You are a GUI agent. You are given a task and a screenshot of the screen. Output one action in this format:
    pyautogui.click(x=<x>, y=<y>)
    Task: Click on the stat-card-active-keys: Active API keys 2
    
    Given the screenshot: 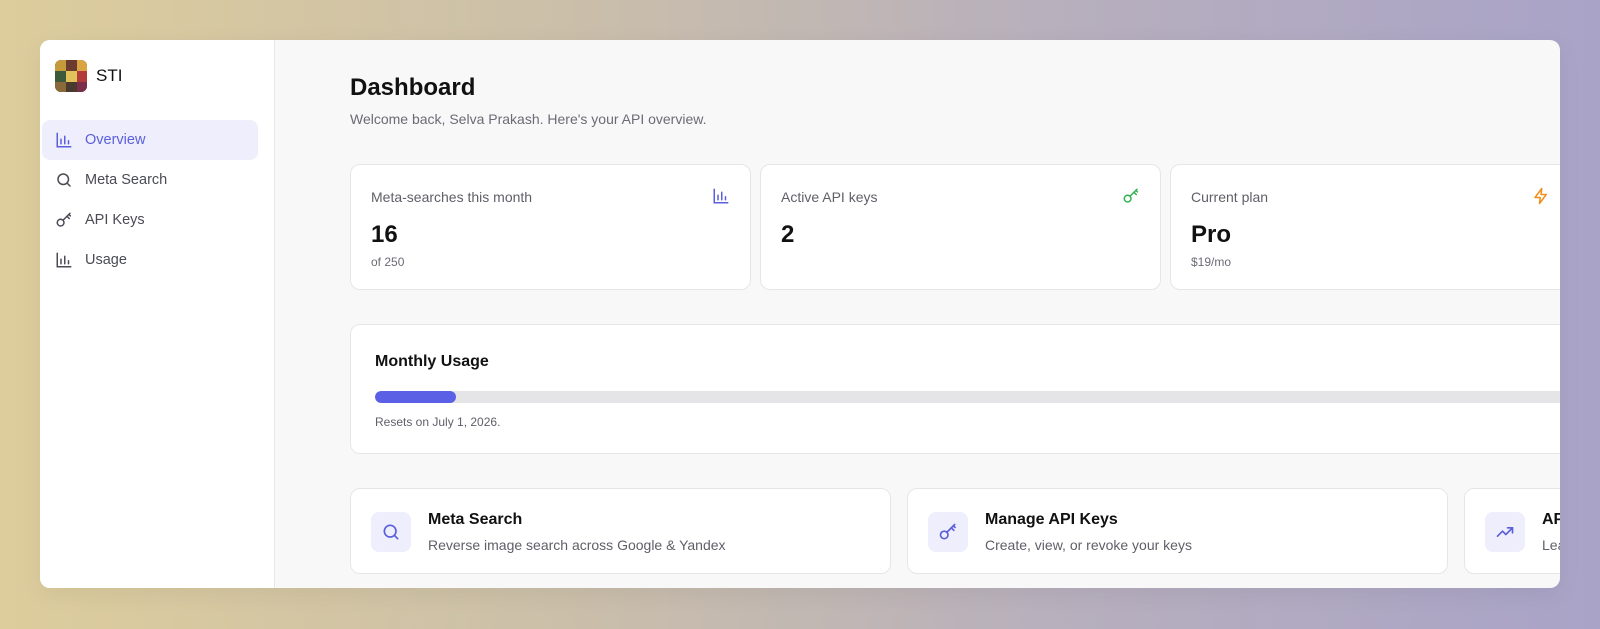 What is the action you would take?
    pyautogui.click(x=960, y=227)
    